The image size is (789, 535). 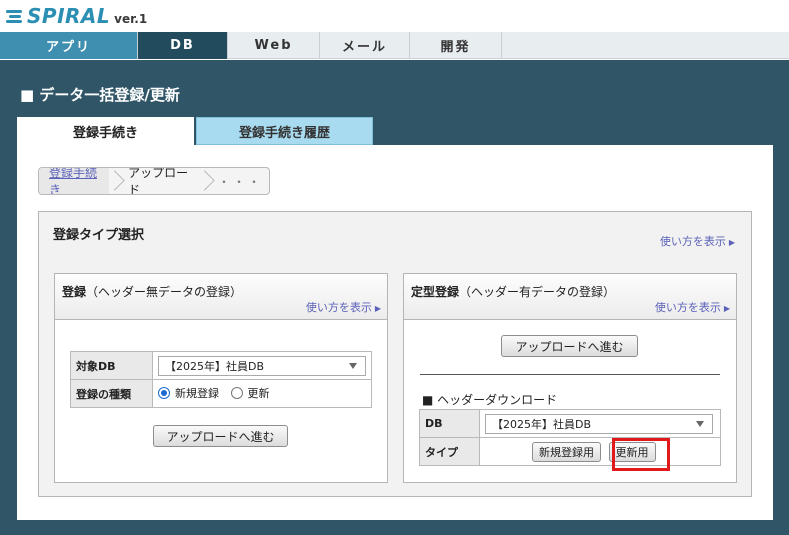 What do you see at coordinates (131, 19) in the screenshot?
I see `version-label: ver.1` at bounding box center [131, 19].